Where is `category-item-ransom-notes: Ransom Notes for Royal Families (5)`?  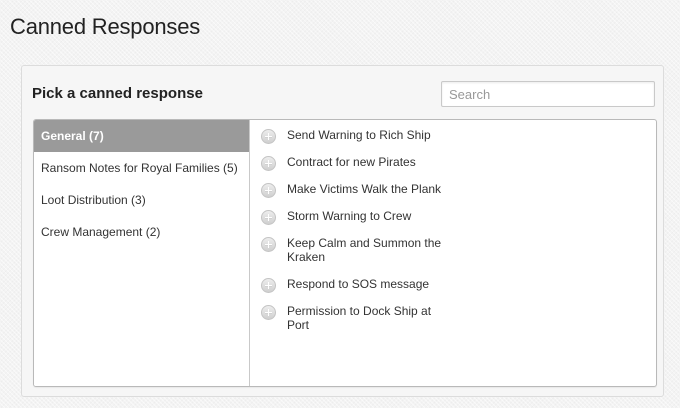
category-item-ransom-notes: Ransom Notes for Royal Families (5) is located at coordinates (141, 168).